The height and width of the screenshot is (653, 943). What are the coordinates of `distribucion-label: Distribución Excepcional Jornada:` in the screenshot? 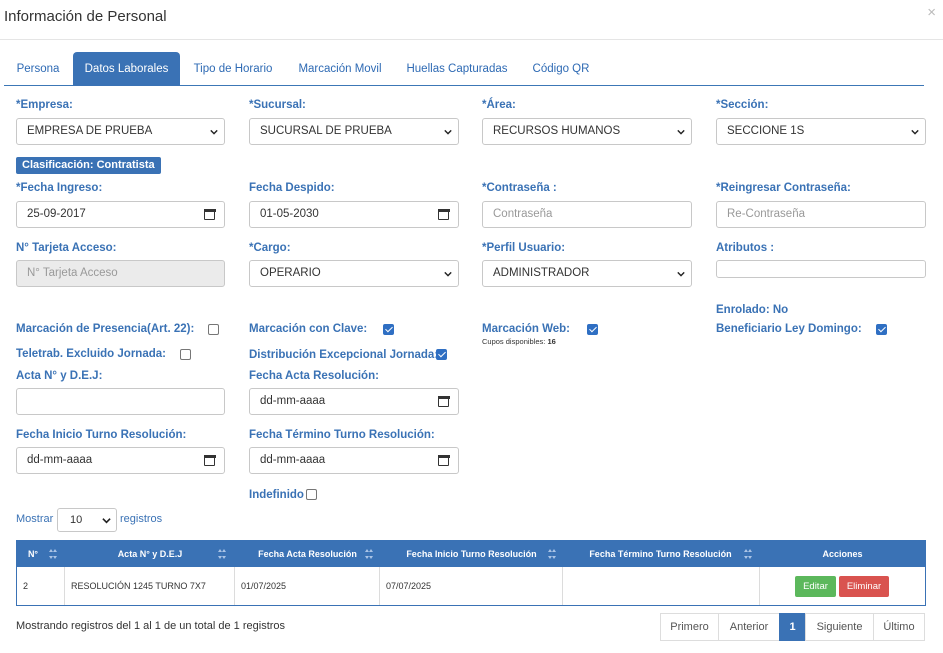 It's located at (344, 355).